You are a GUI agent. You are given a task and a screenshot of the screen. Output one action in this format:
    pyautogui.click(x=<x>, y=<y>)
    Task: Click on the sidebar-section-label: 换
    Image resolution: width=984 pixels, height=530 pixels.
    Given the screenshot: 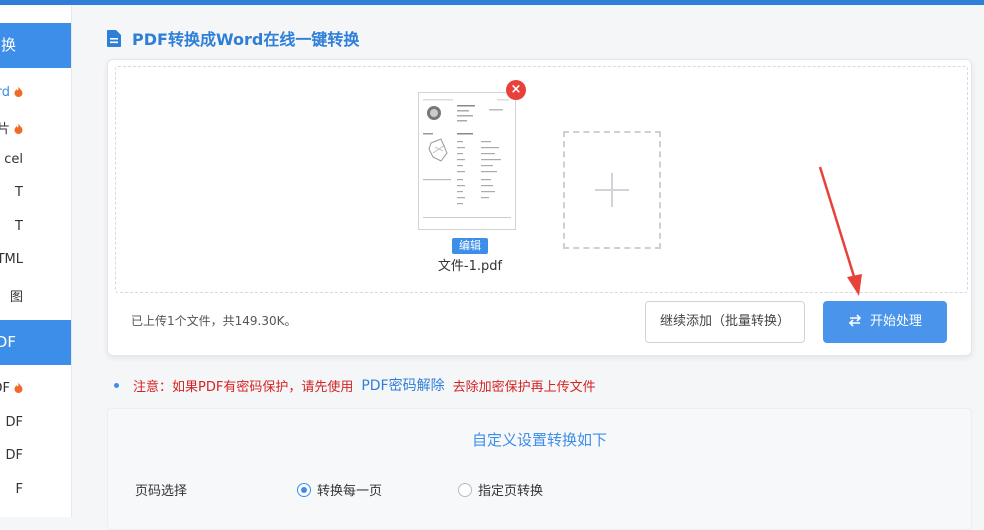 What is the action you would take?
    pyautogui.click(x=8, y=45)
    